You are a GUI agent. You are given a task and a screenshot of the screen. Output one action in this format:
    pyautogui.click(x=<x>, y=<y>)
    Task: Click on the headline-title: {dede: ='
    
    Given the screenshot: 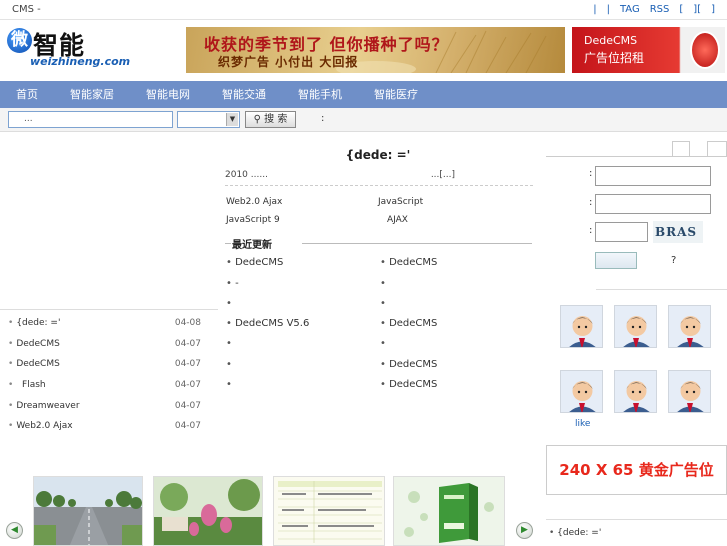 What is the action you would take?
    pyautogui.click(x=378, y=155)
    